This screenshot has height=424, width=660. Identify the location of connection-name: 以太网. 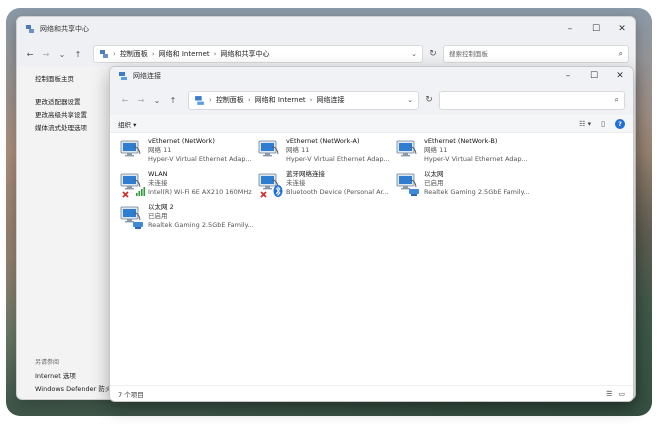
(434, 174).